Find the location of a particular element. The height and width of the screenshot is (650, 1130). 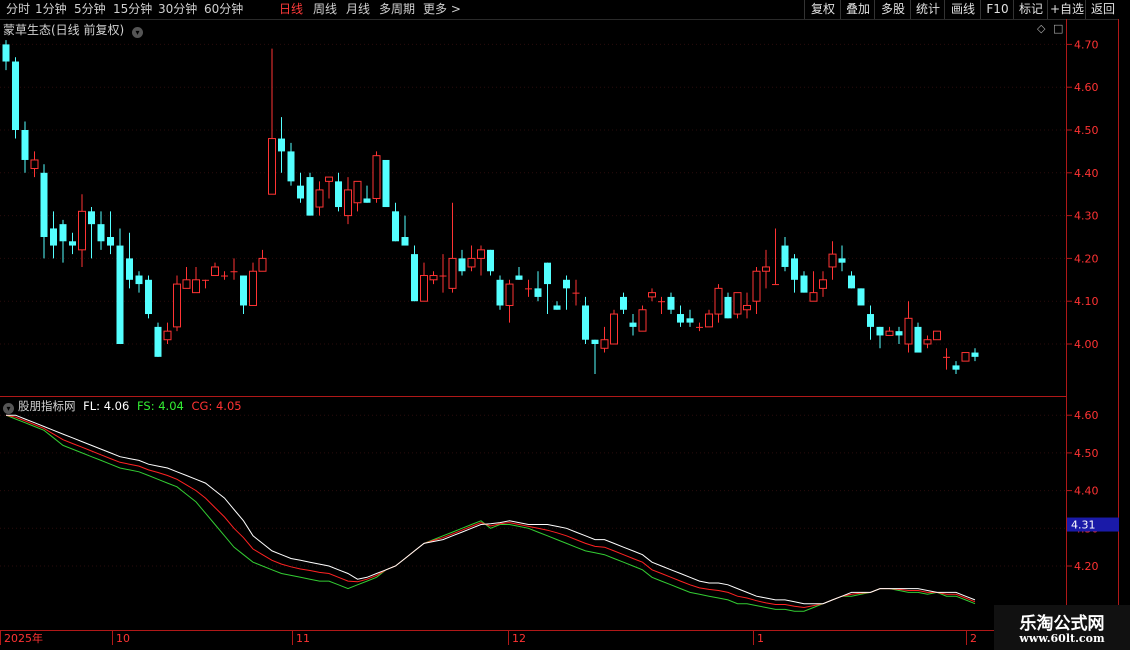

watermark: 乐淘公式网 www.60lt.com is located at coordinates (1062, 627).